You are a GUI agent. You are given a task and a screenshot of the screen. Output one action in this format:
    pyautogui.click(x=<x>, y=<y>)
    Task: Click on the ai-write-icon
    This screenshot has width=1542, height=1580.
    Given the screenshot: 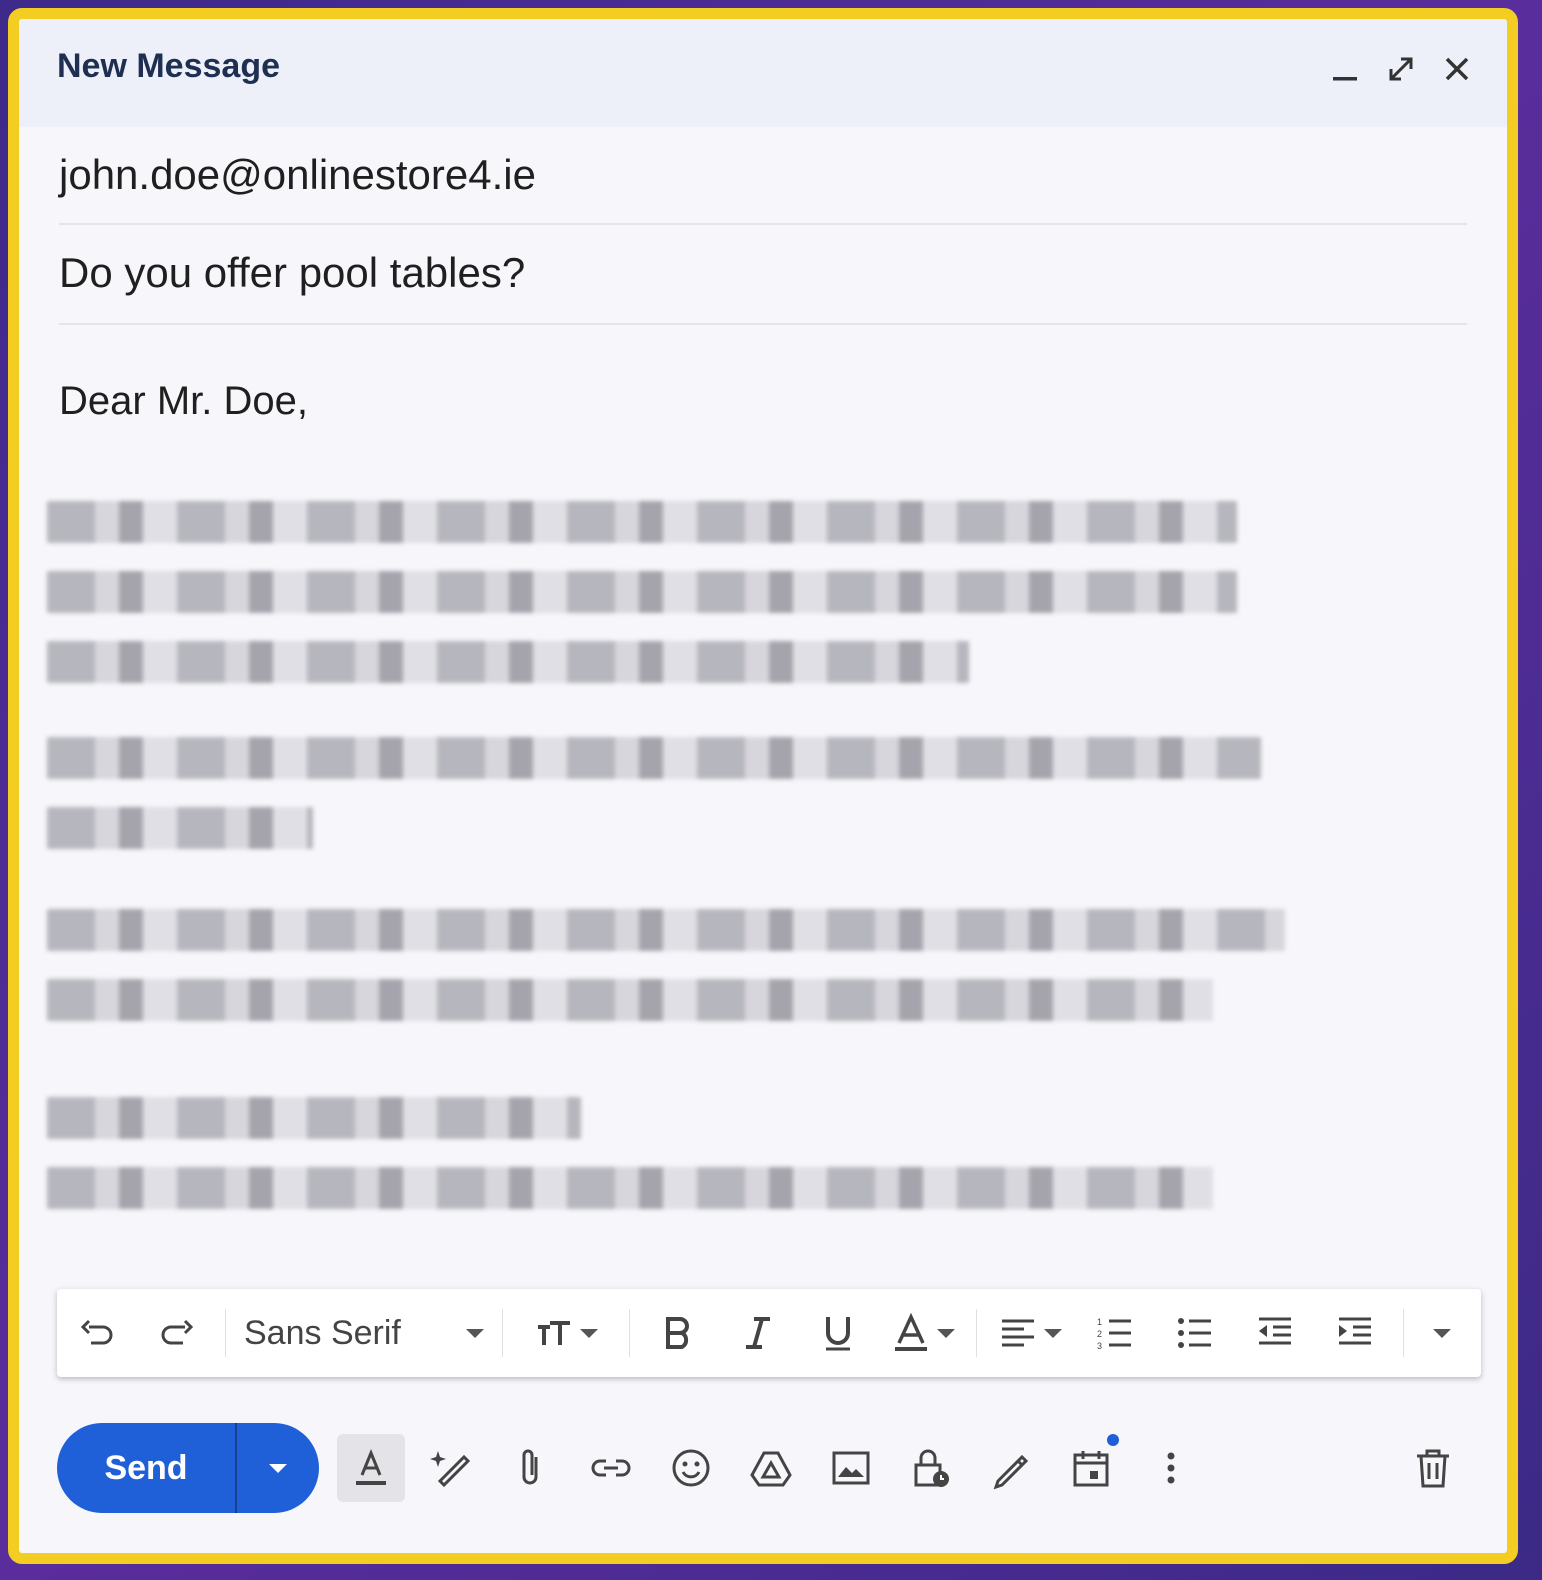 What is the action you would take?
    pyautogui.click(x=451, y=1468)
    